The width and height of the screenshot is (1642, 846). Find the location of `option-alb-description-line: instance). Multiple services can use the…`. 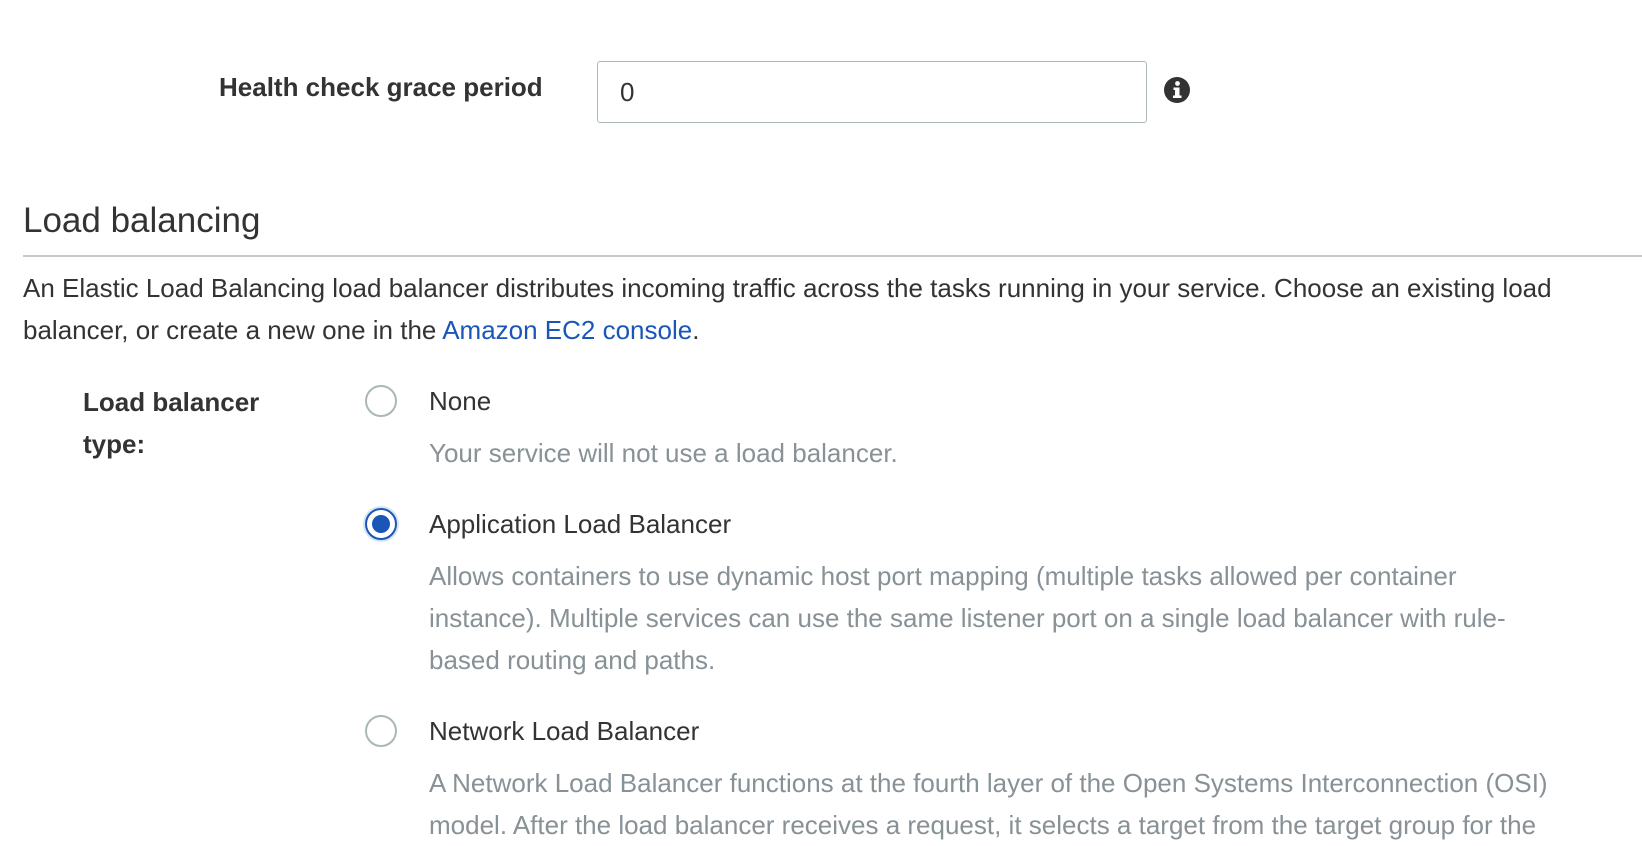

option-alb-description-line: instance). Multiple services can use the… is located at coordinates (967, 618).